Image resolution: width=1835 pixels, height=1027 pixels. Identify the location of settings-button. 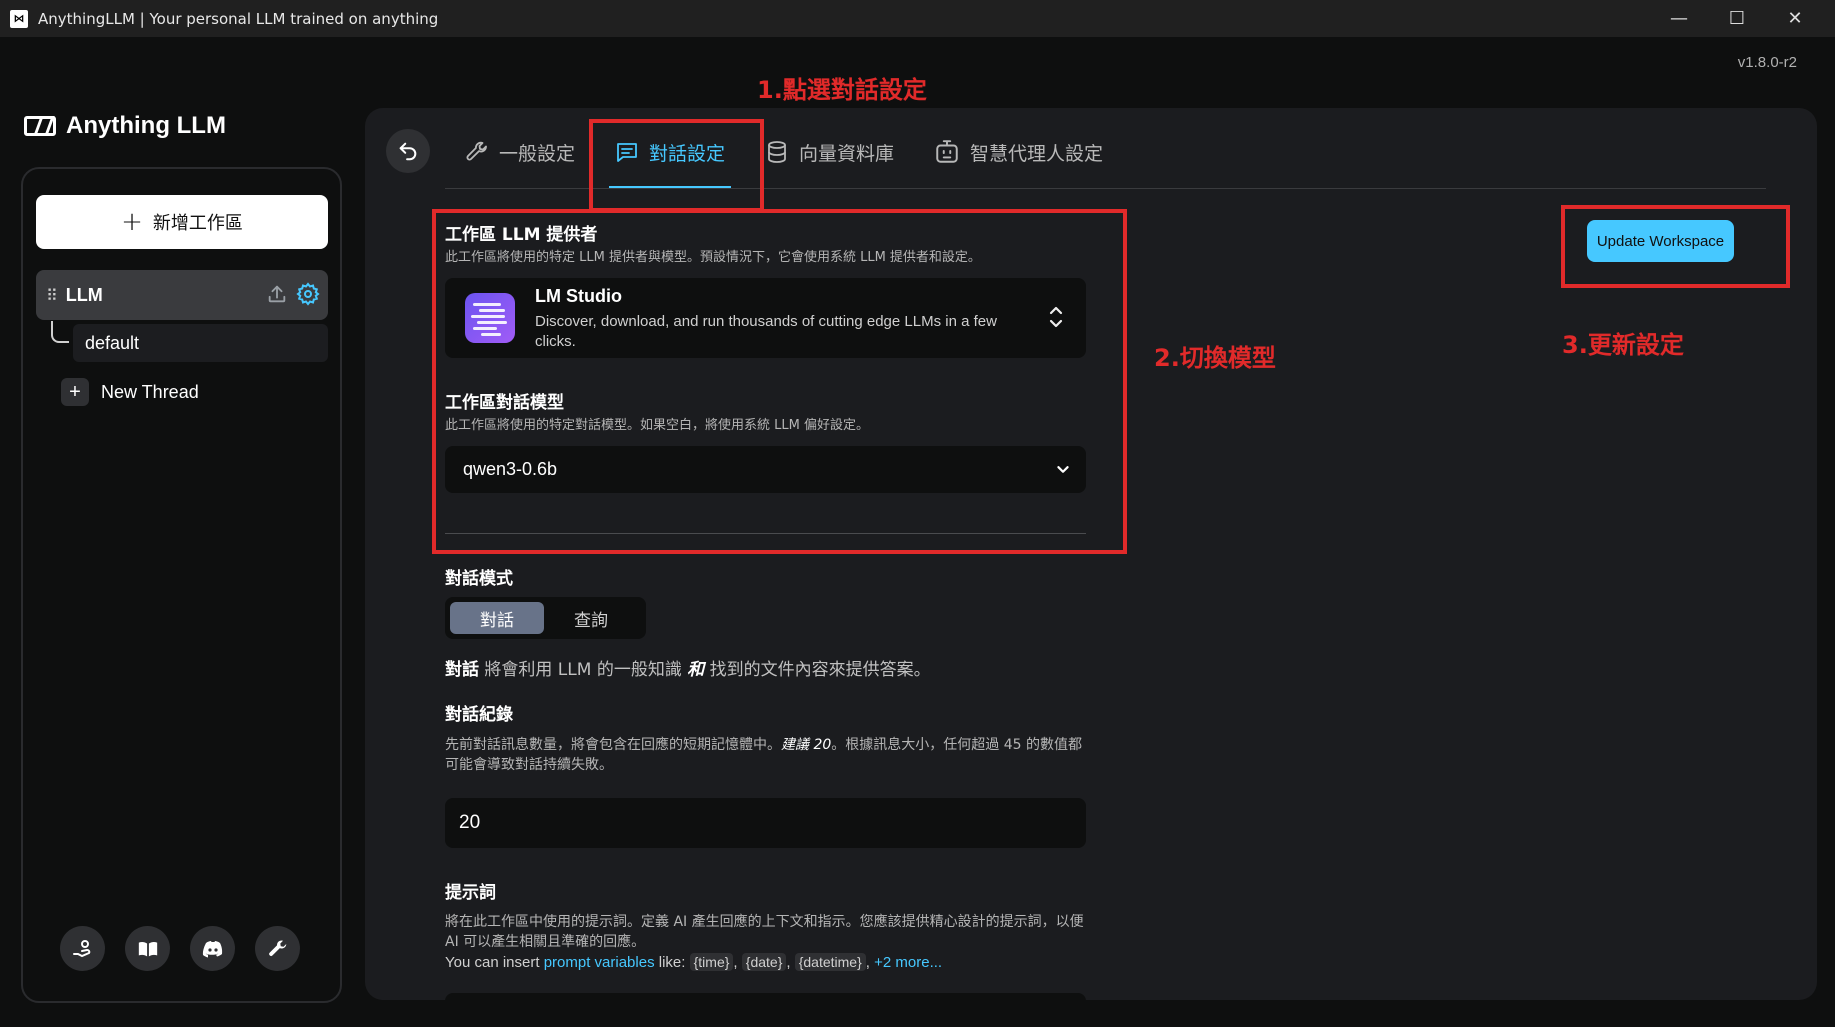
(277, 948).